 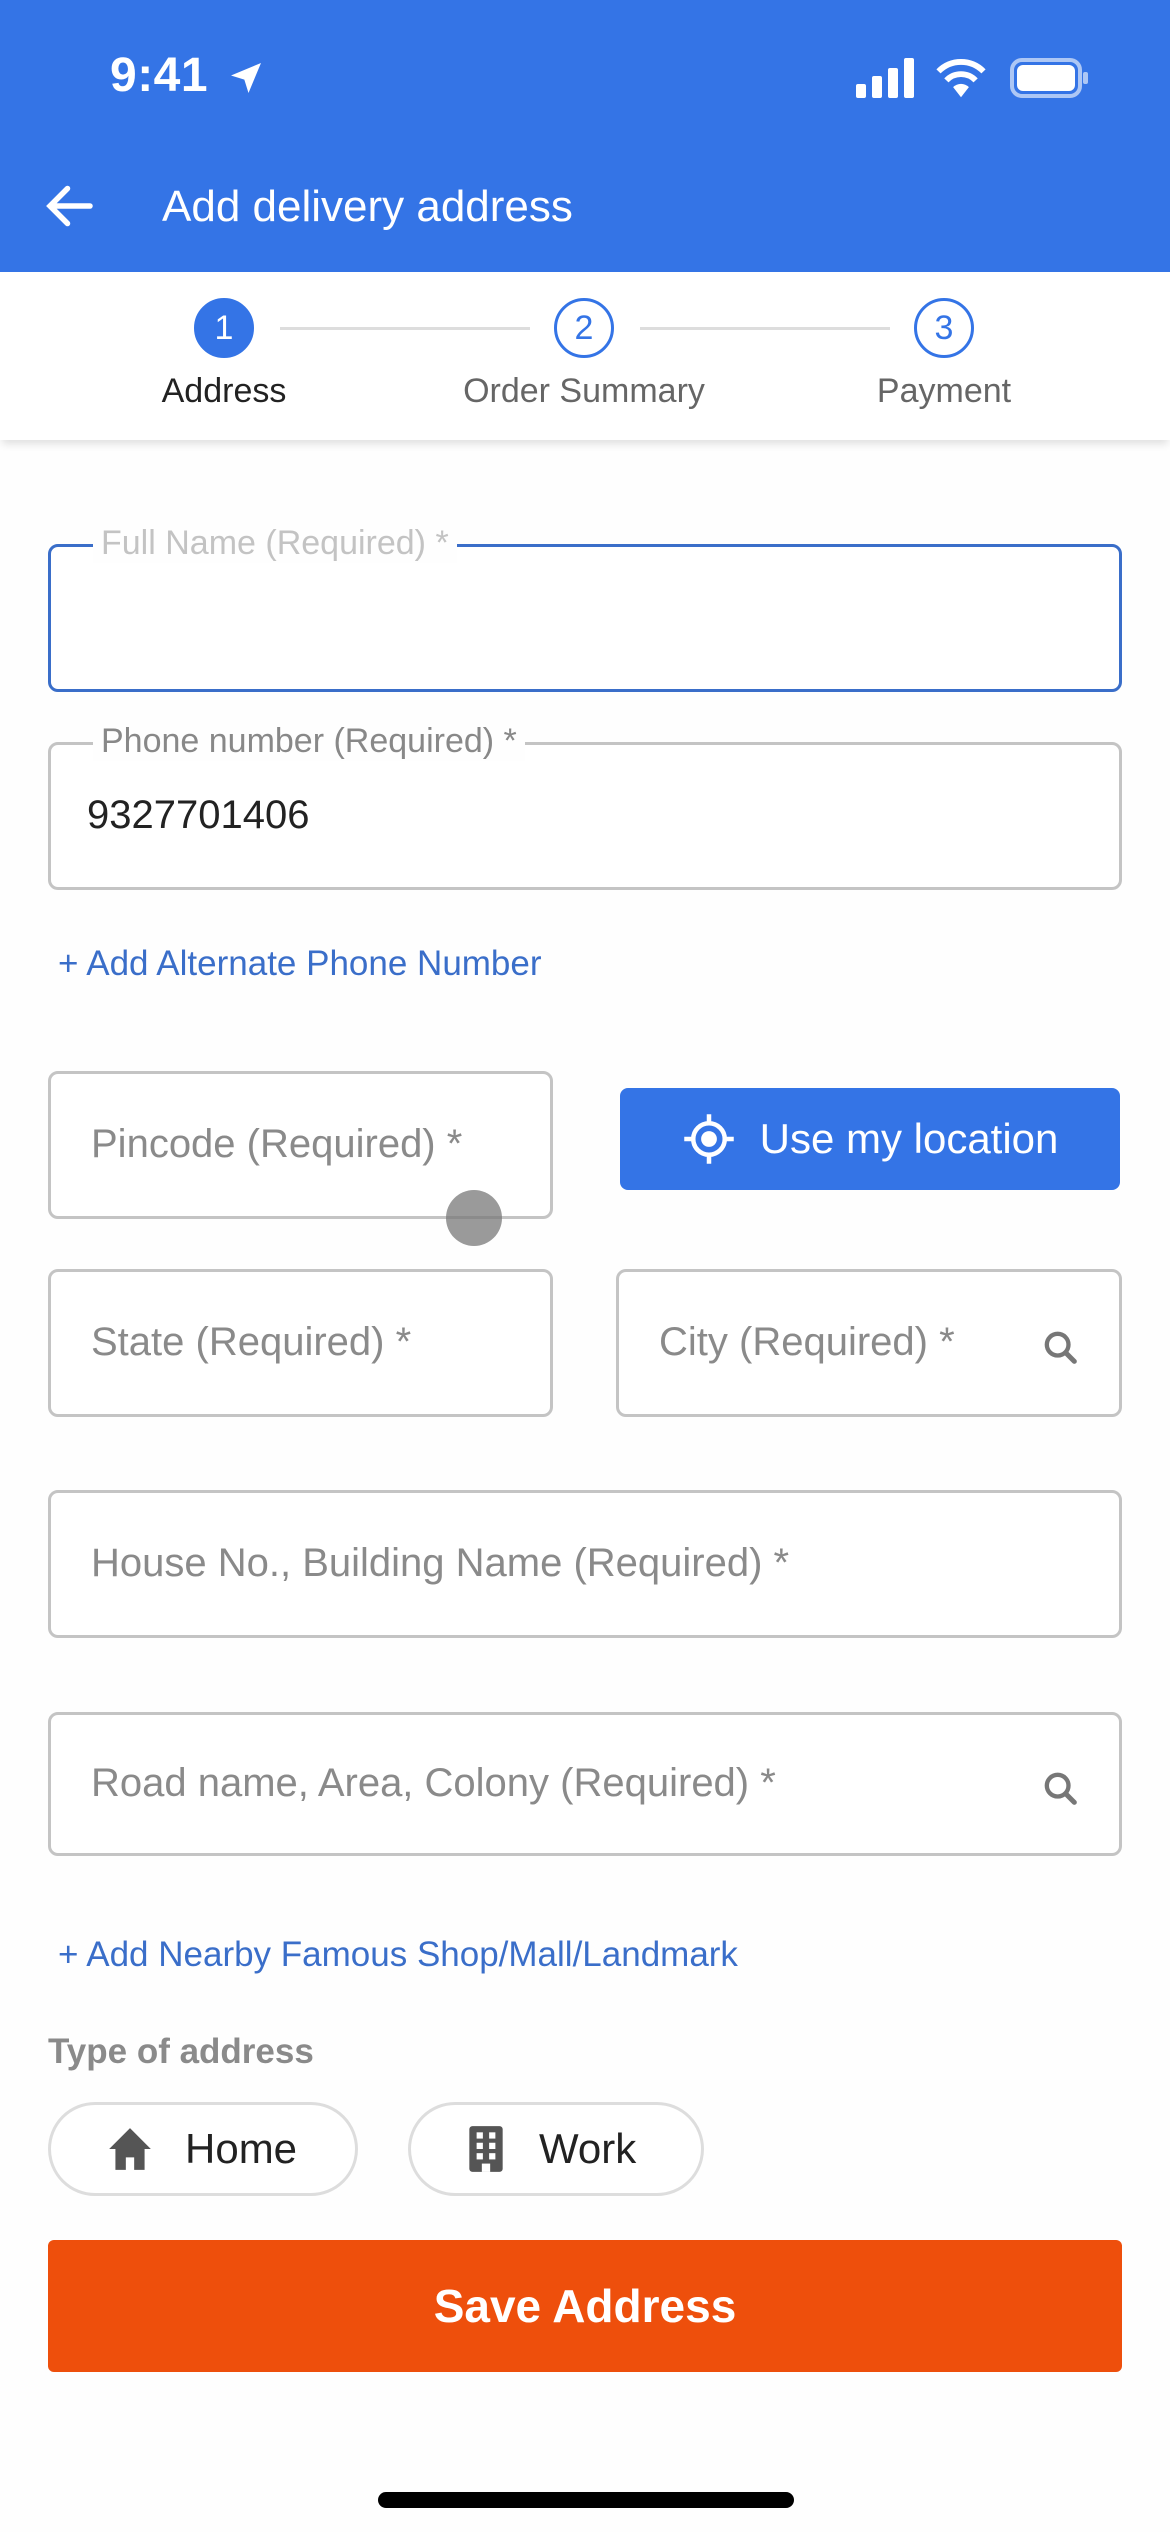 What do you see at coordinates (807, 1342) in the screenshot?
I see `city-placeholder: City (Required) *` at bounding box center [807, 1342].